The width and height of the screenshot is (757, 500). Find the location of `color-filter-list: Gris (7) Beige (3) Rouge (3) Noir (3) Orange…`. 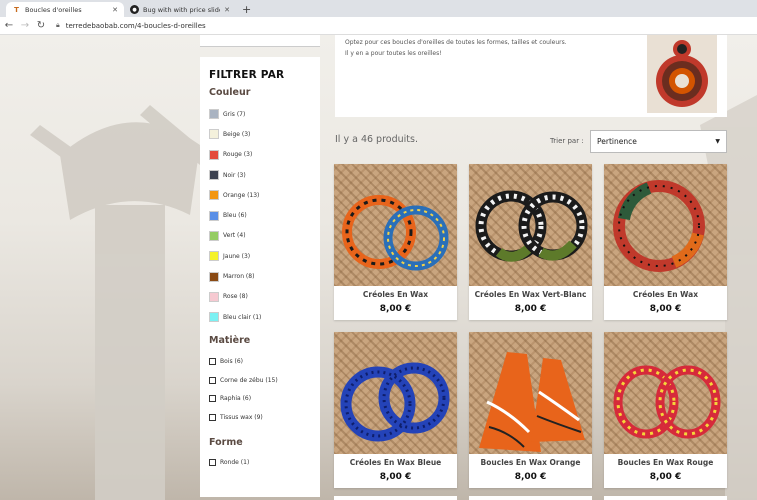

color-filter-list: Gris (7) Beige (3) Rouge (3) Noir (3) Orange… is located at coordinates (260, 215).